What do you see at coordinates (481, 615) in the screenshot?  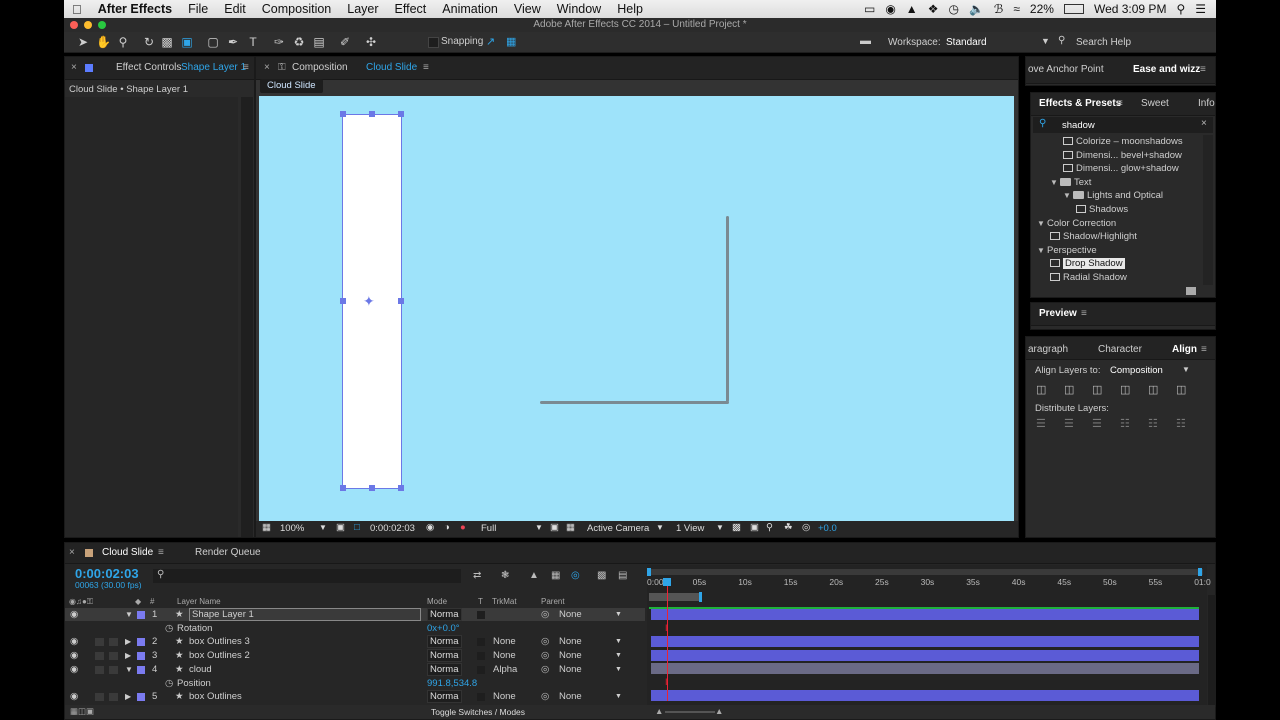 I see `preserve-transparency-checkbox` at bounding box center [481, 615].